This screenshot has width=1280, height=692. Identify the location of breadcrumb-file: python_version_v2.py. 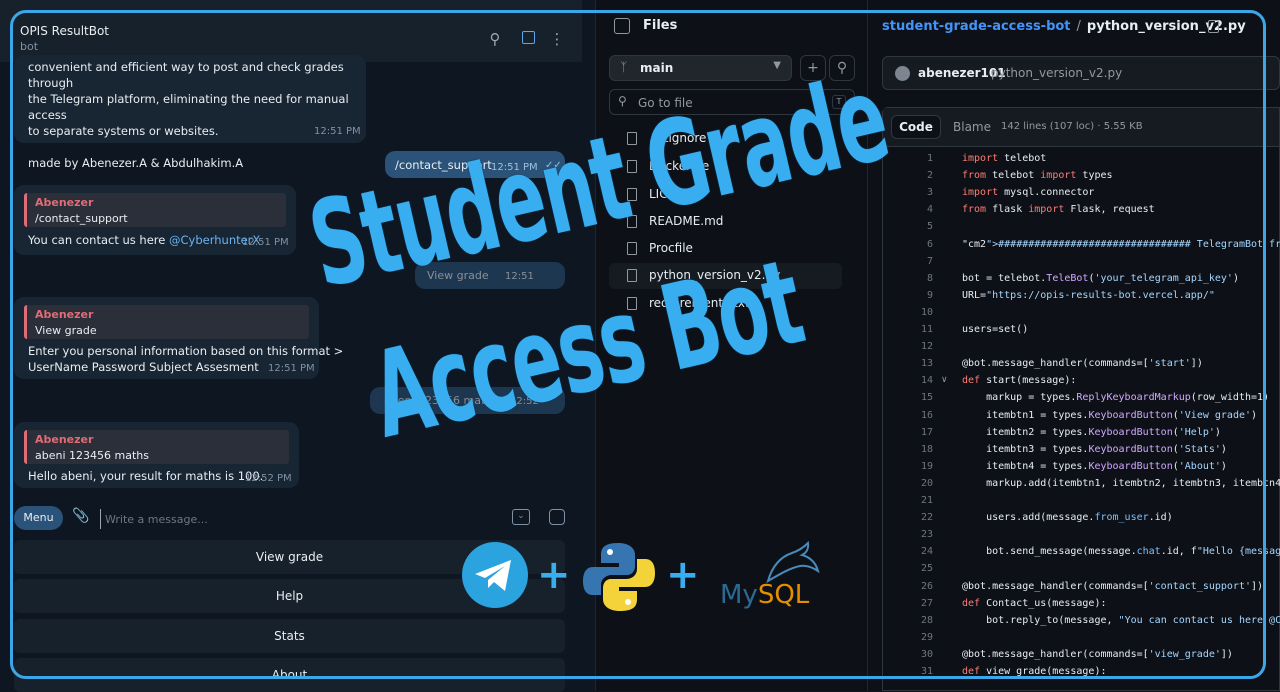
(1166, 26).